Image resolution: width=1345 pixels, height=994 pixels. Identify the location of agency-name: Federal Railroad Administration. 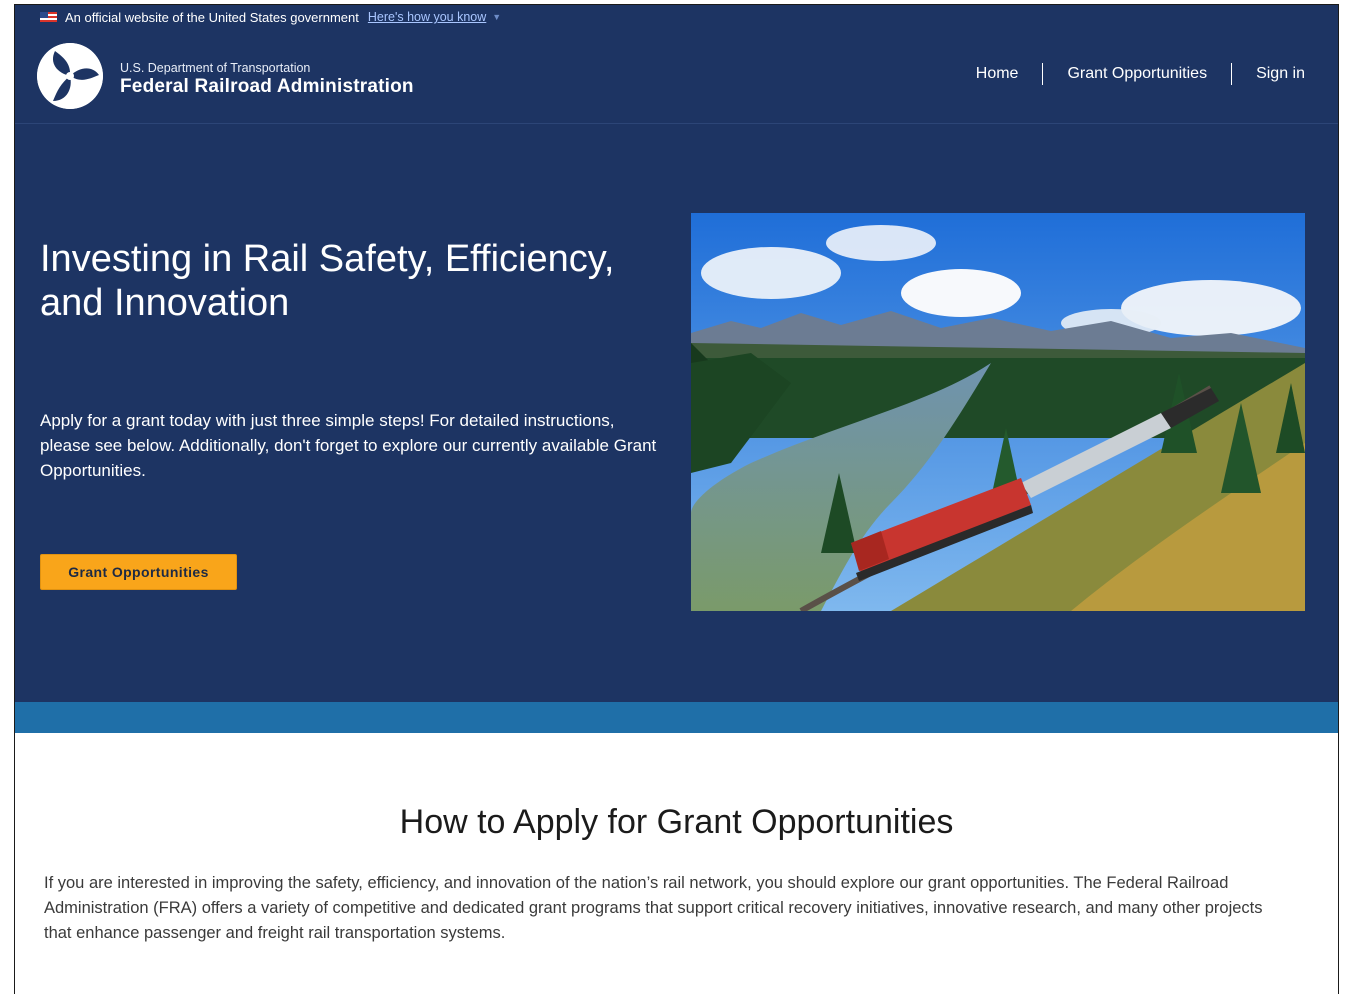
(267, 87).